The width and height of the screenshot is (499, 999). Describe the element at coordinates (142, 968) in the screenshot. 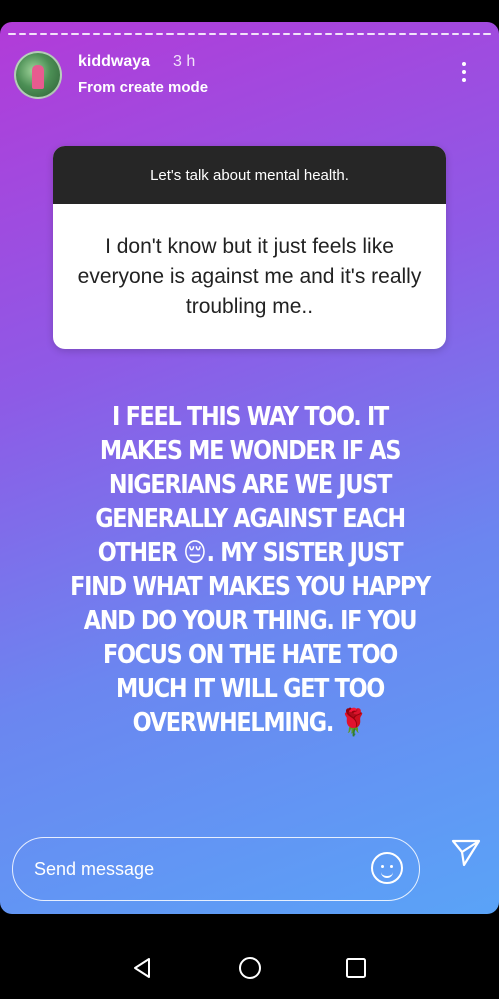

I see `back-triangle-icon` at that location.